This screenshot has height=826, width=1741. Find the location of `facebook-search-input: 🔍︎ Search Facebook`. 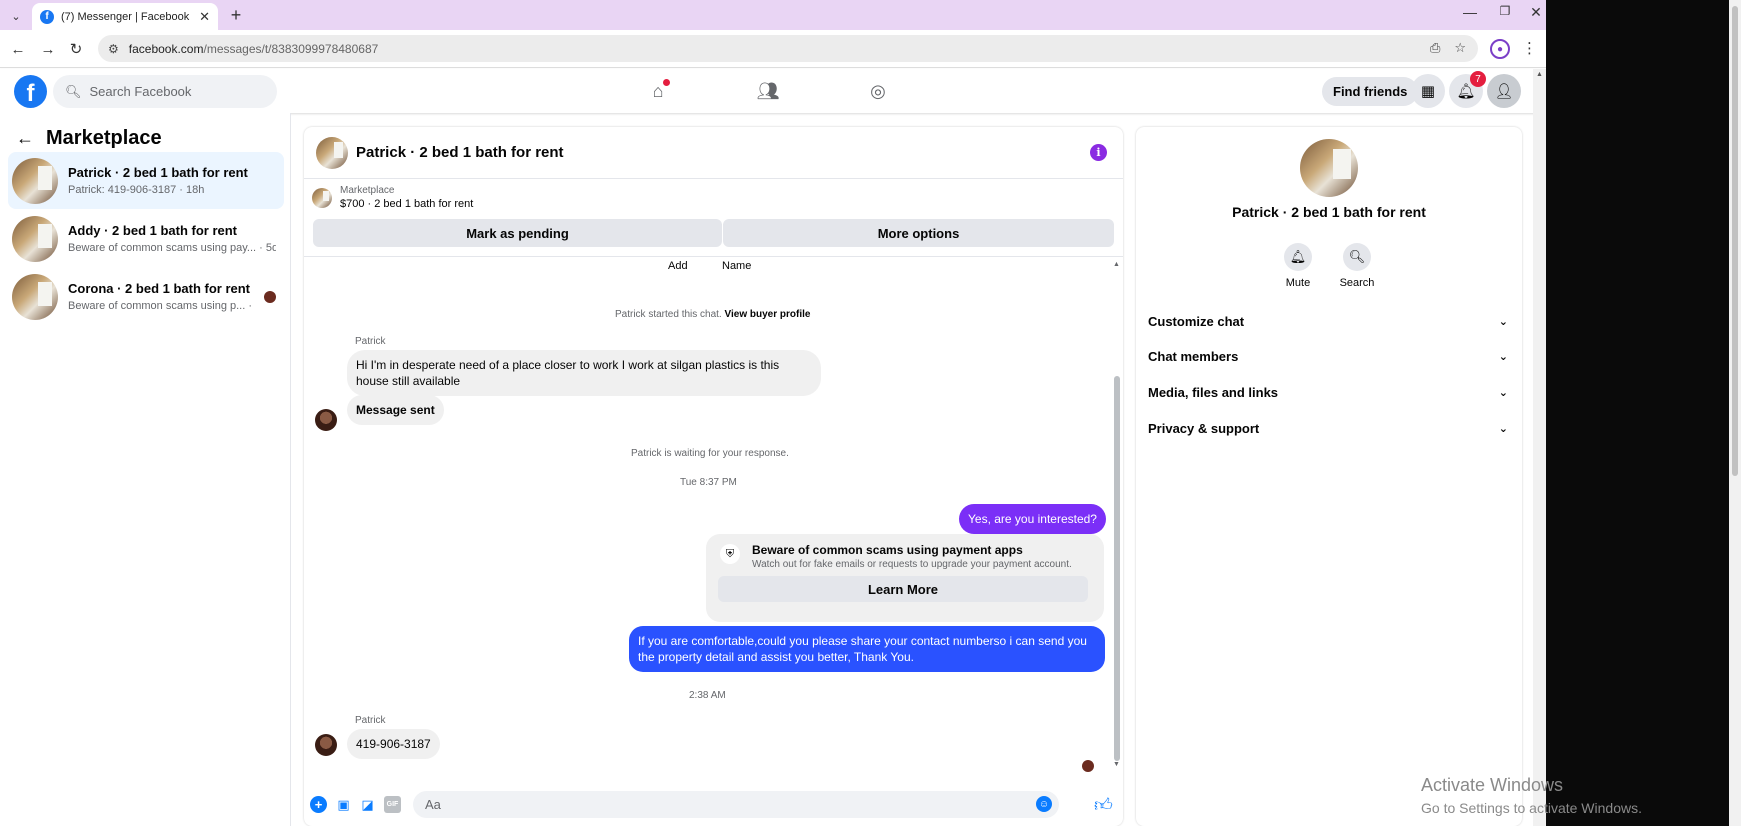

facebook-search-input: 🔍︎ Search Facebook is located at coordinates (165, 91).